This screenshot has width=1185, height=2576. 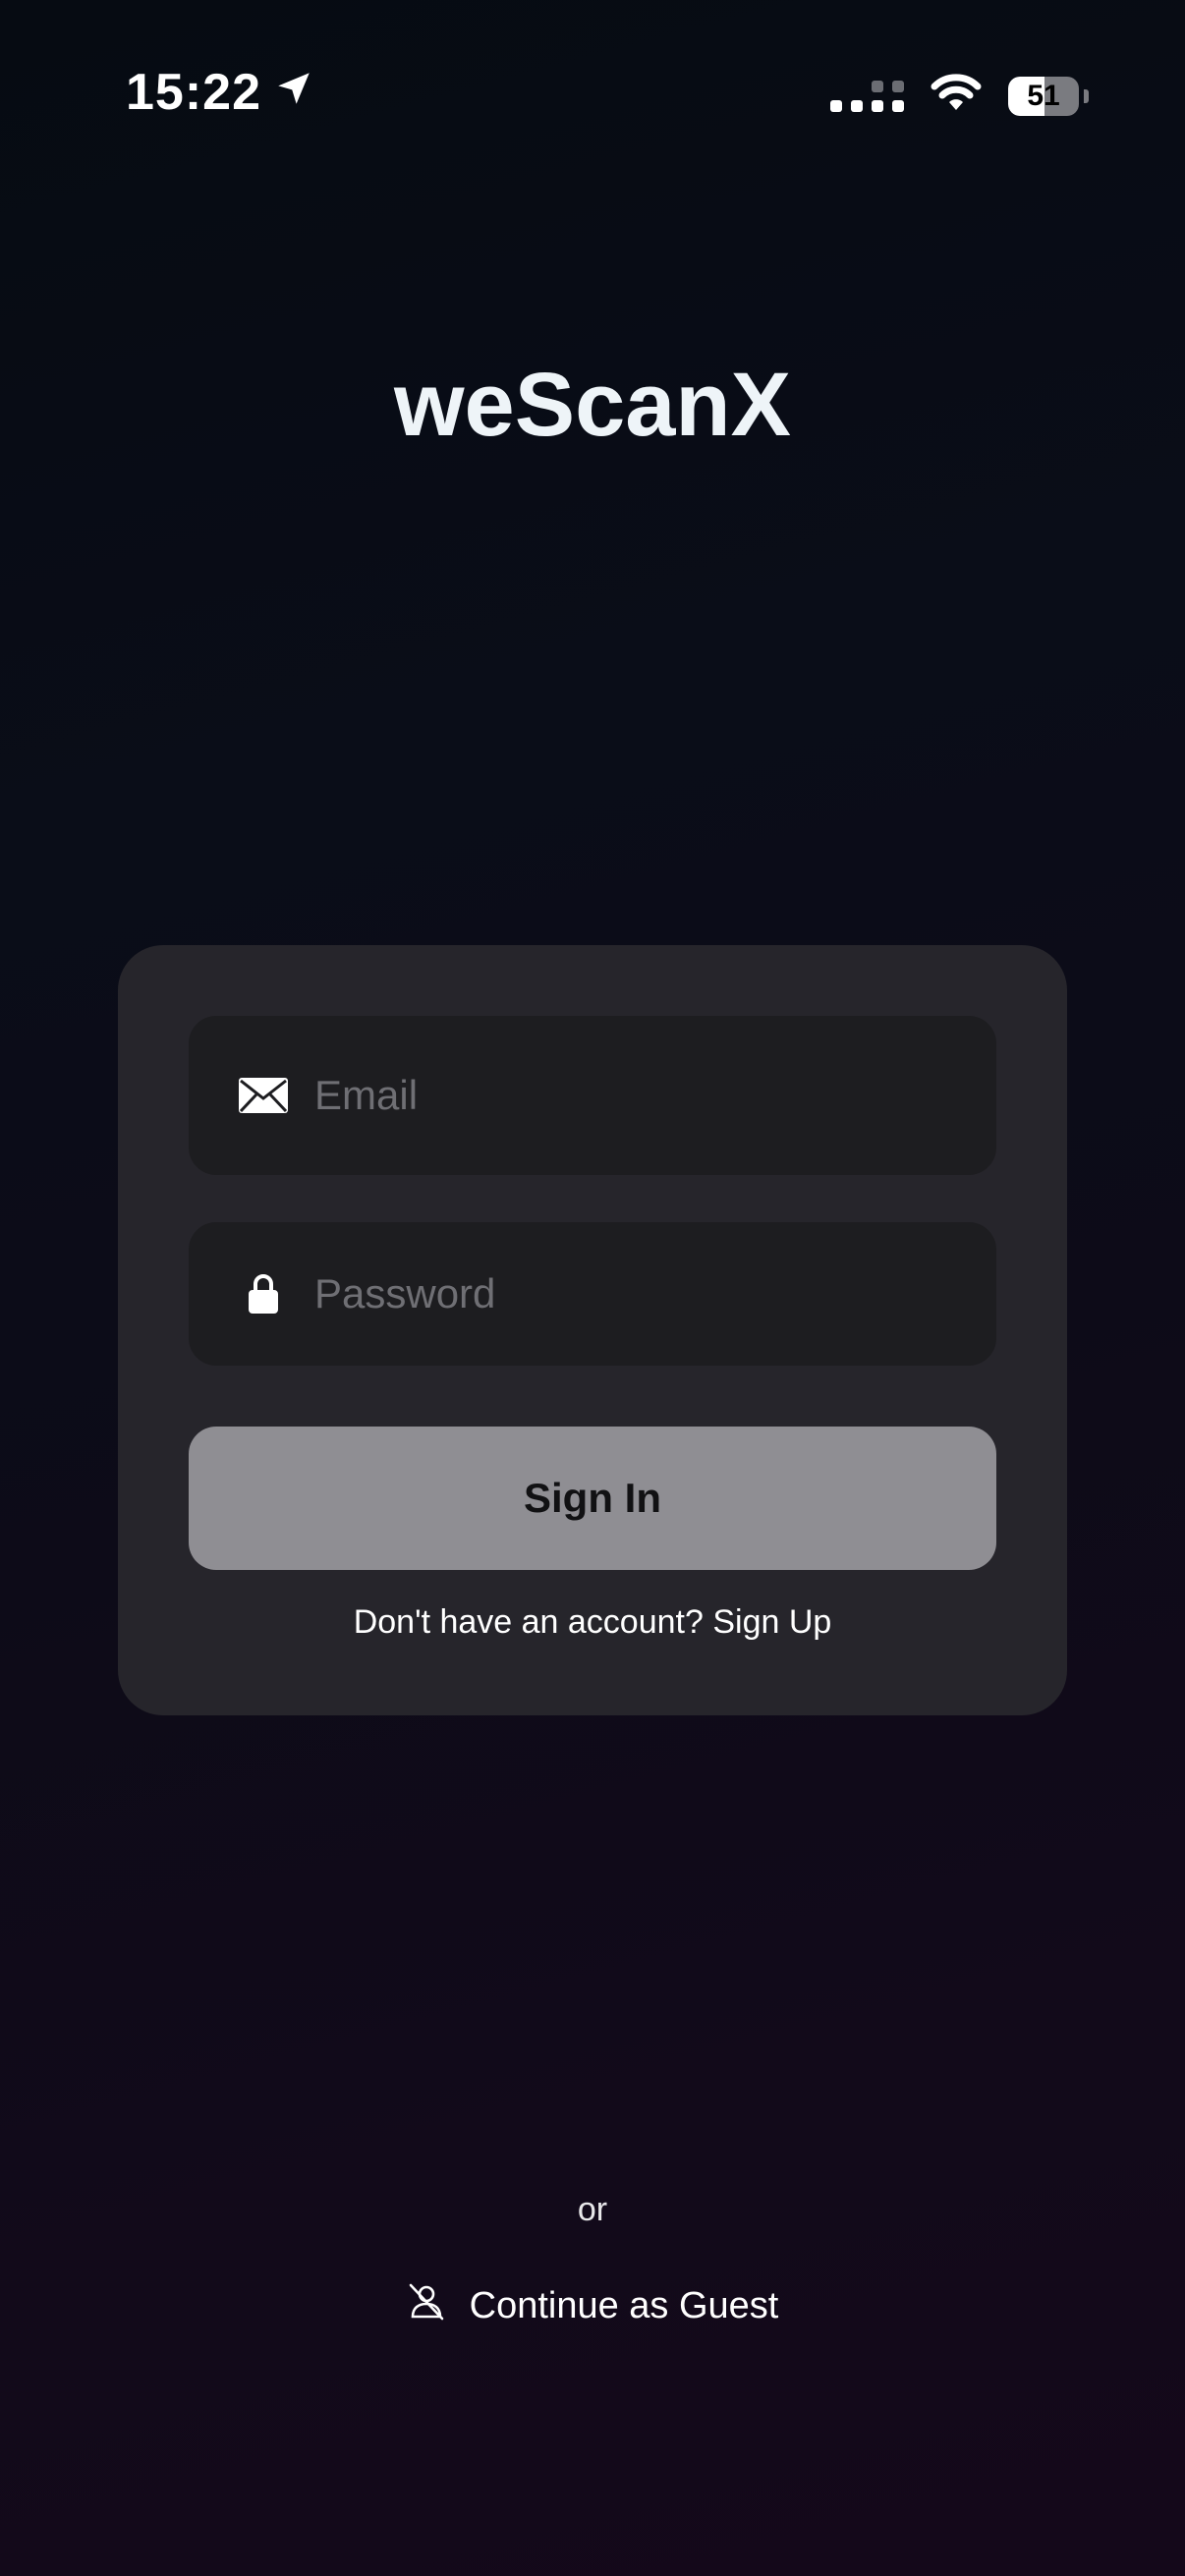 I want to click on envelope-icon, so click(x=263, y=1095).